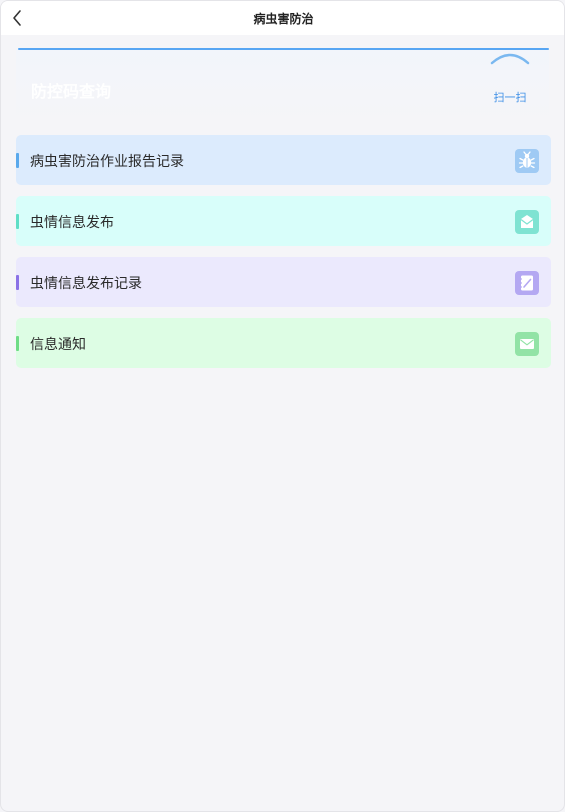 The height and width of the screenshot is (812, 565). Describe the element at coordinates (107, 162) in the screenshot. I see `menu-item-label: 病虫害防治作业报告记录` at that location.